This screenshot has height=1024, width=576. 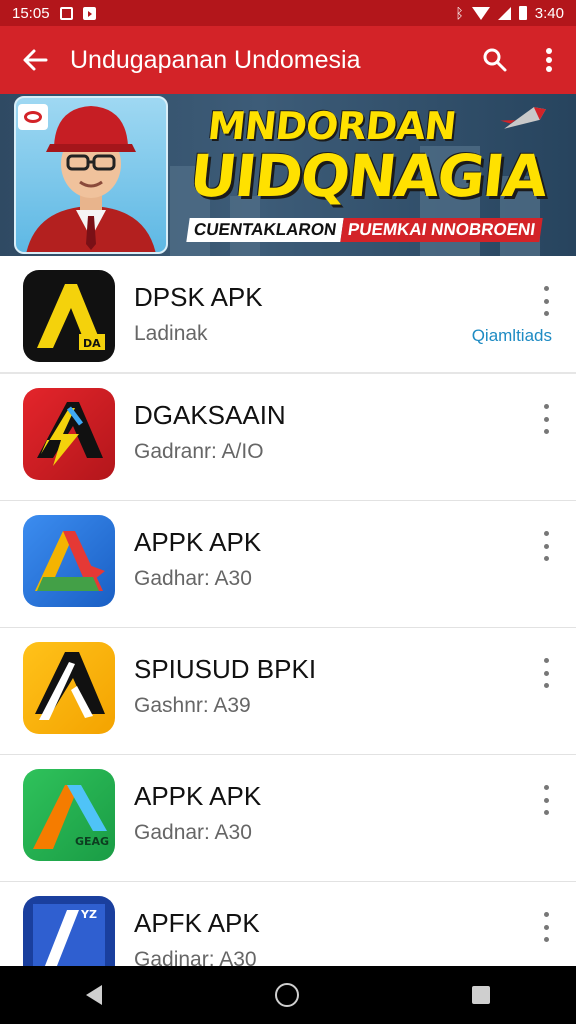 What do you see at coordinates (171, 333) in the screenshot?
I see `app-subtitle: Ladinak` at bounding box center [171, 333].